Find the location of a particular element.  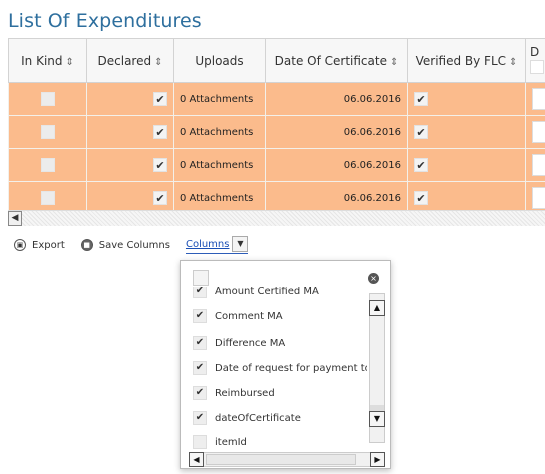

header-label: D is located at coordinates (535, 52).